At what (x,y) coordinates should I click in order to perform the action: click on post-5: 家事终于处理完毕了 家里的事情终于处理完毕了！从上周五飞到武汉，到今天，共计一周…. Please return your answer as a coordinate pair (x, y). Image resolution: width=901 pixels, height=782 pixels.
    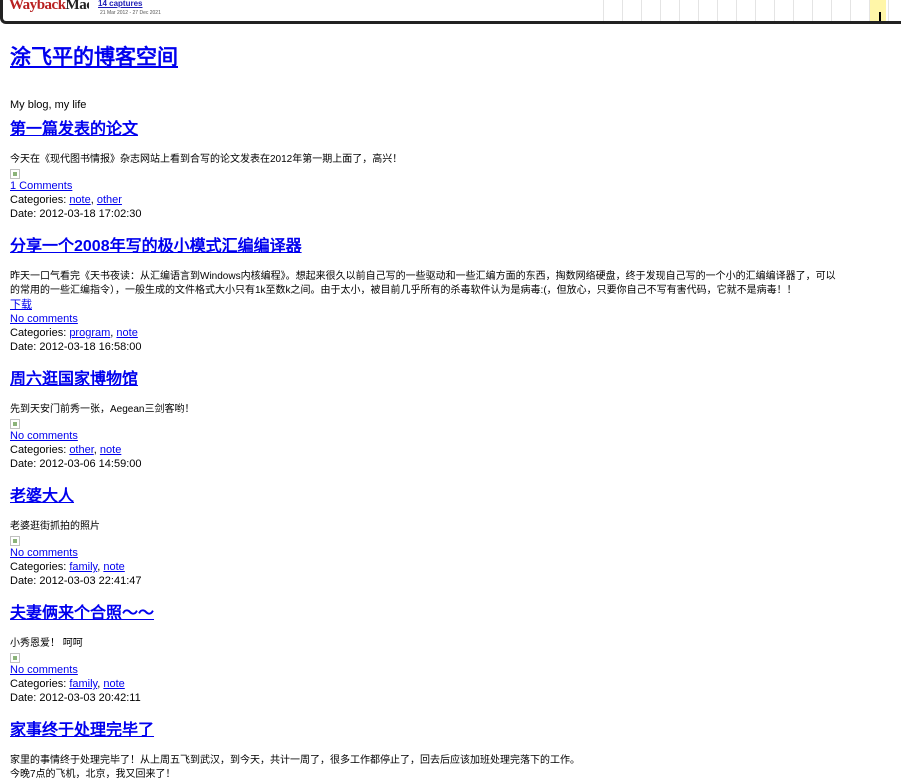
    Looking at the image, I should click on (455, 751).